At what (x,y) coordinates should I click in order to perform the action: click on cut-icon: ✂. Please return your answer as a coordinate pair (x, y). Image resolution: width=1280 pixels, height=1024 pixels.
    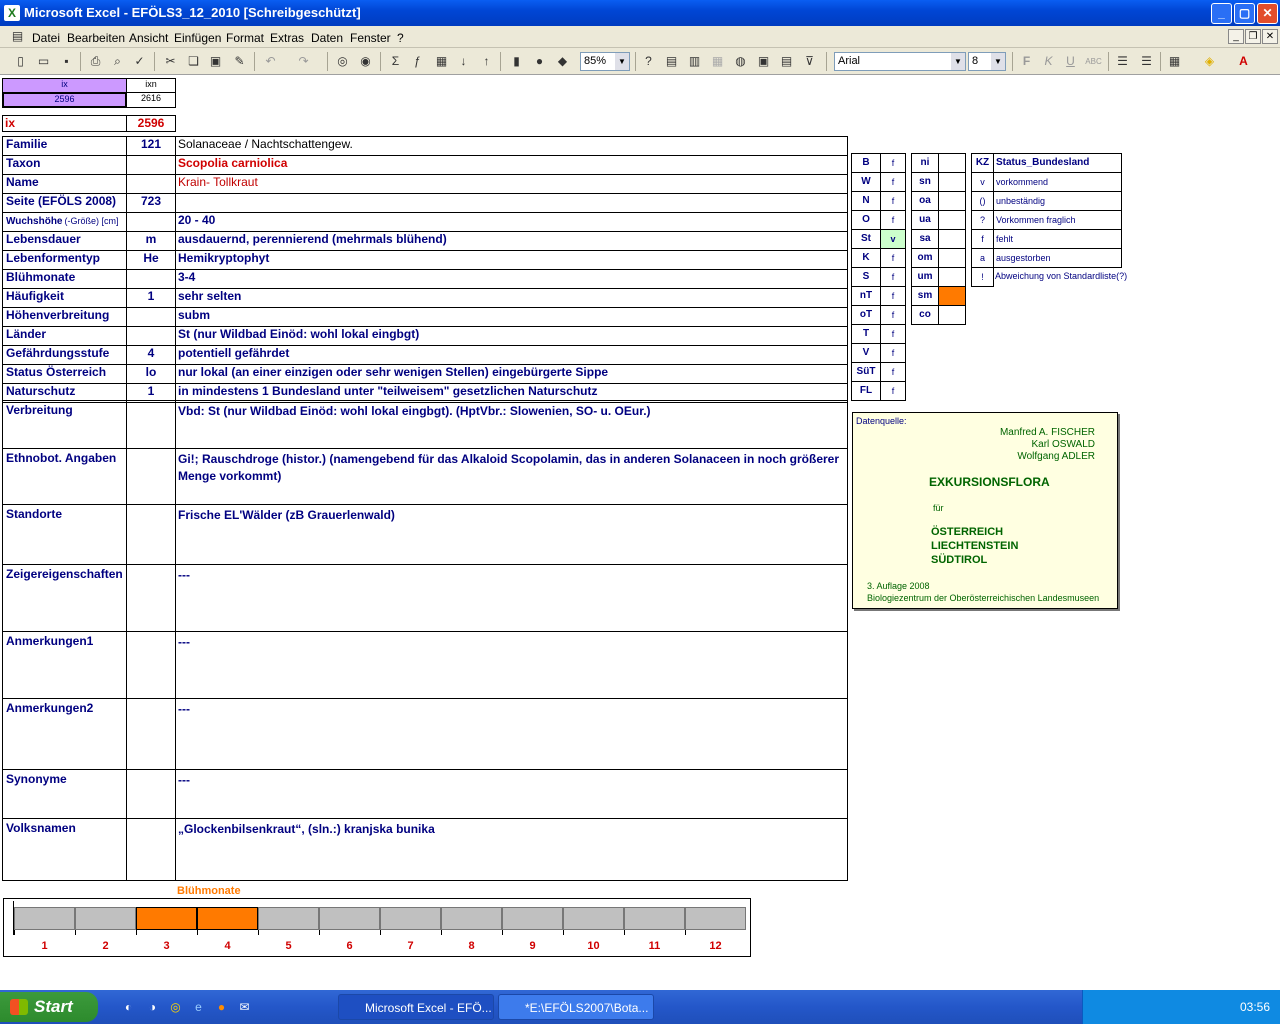
    Looking at the image, I should click on (170, 61).